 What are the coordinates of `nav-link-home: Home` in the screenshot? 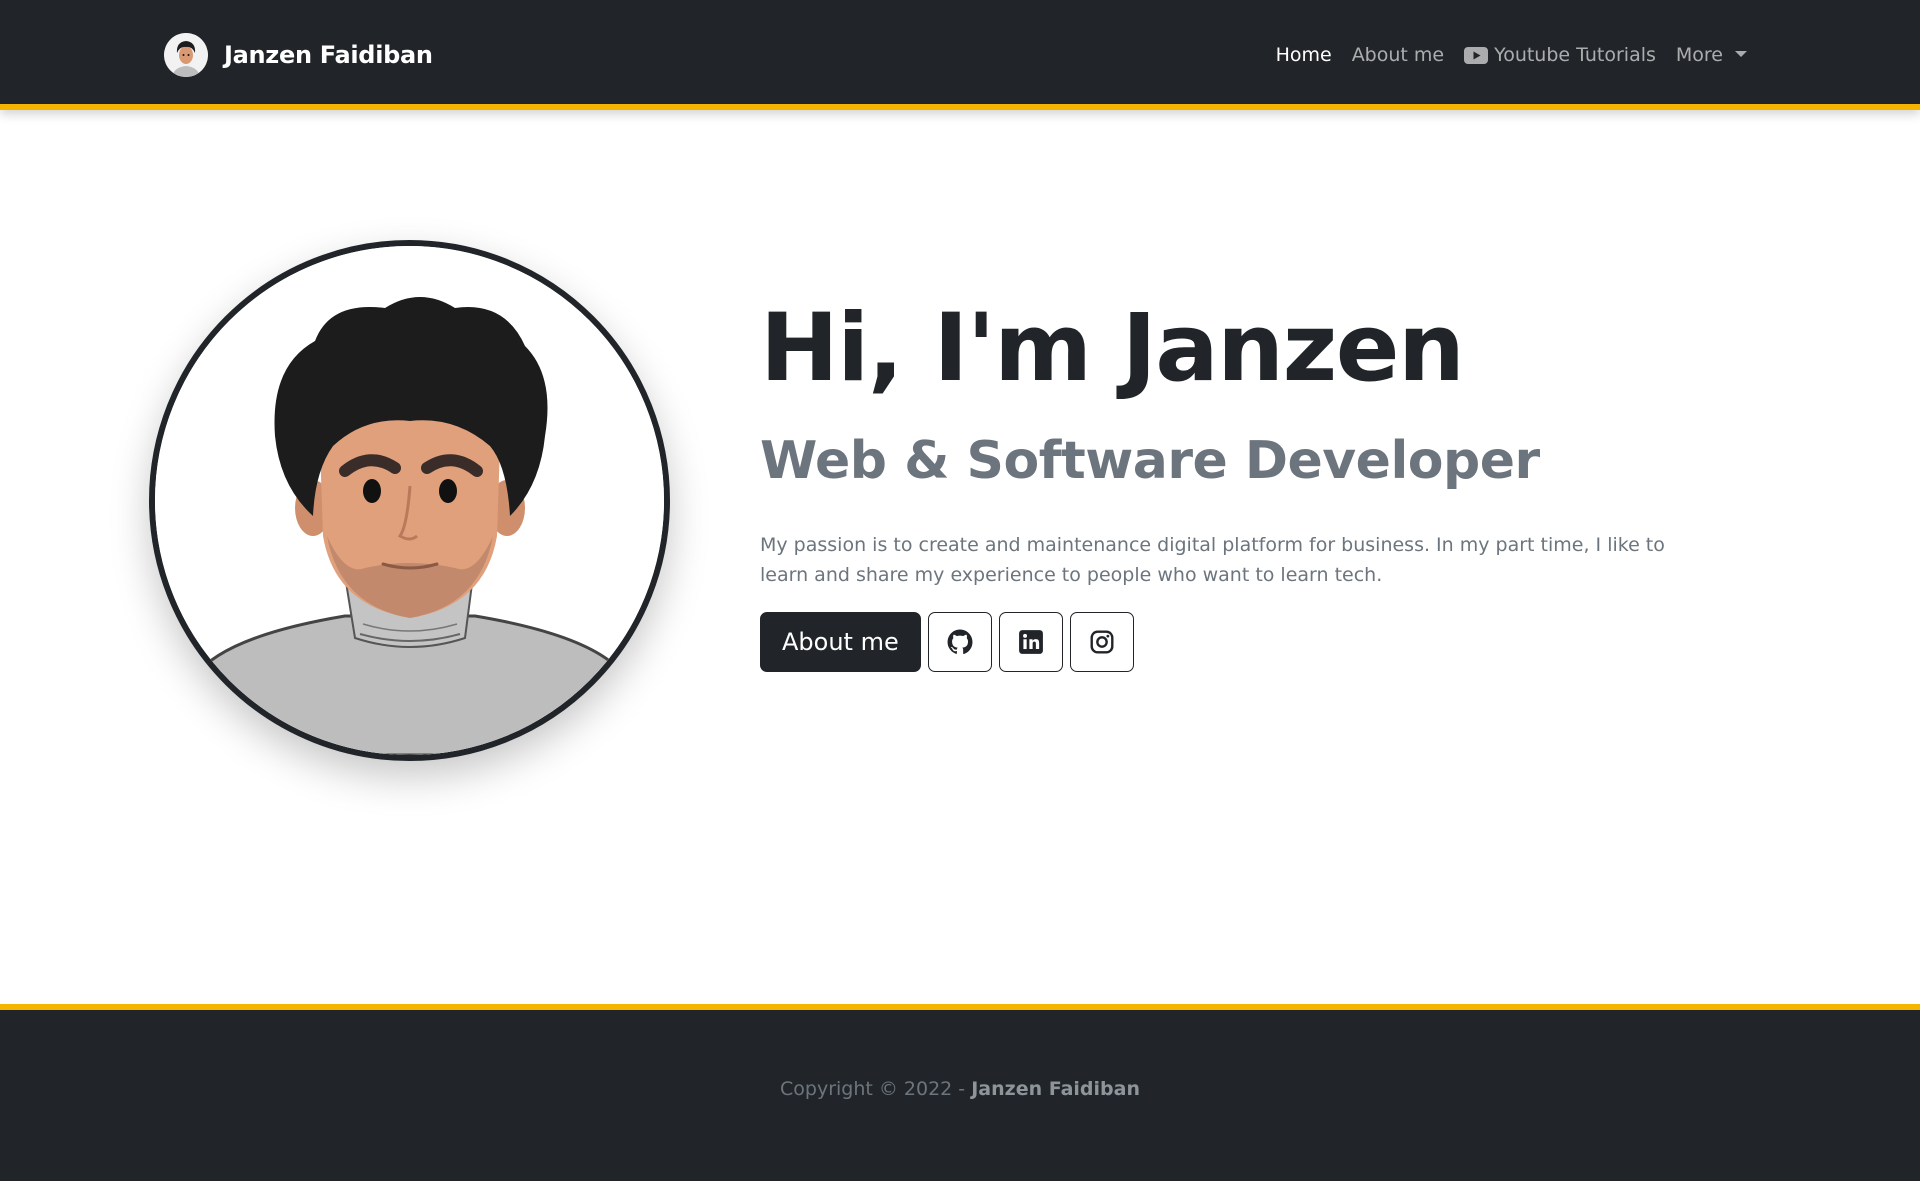 It's located at (1304, 55).